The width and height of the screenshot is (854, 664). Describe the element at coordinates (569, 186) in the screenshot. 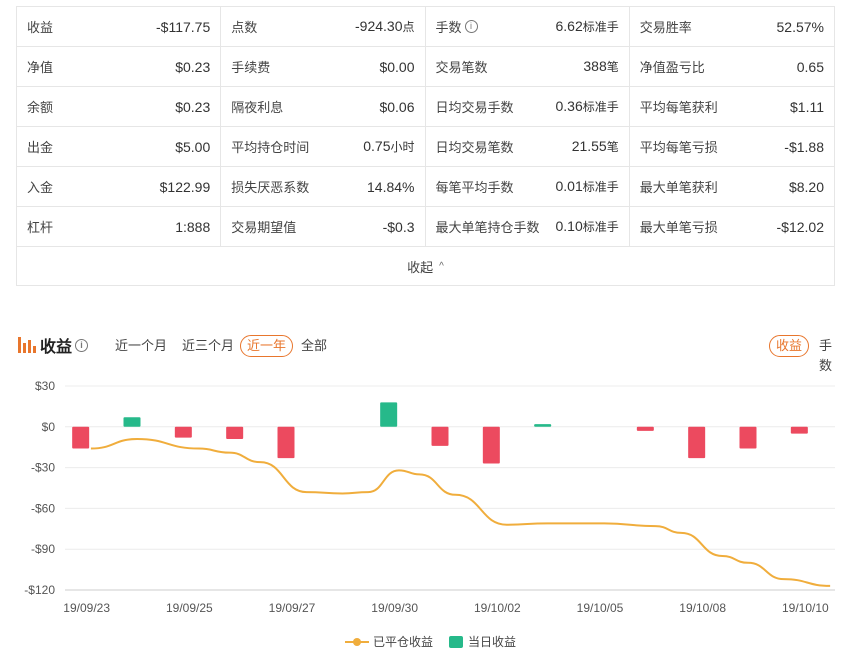

I see `stat-value-number: 0.01` at that location.